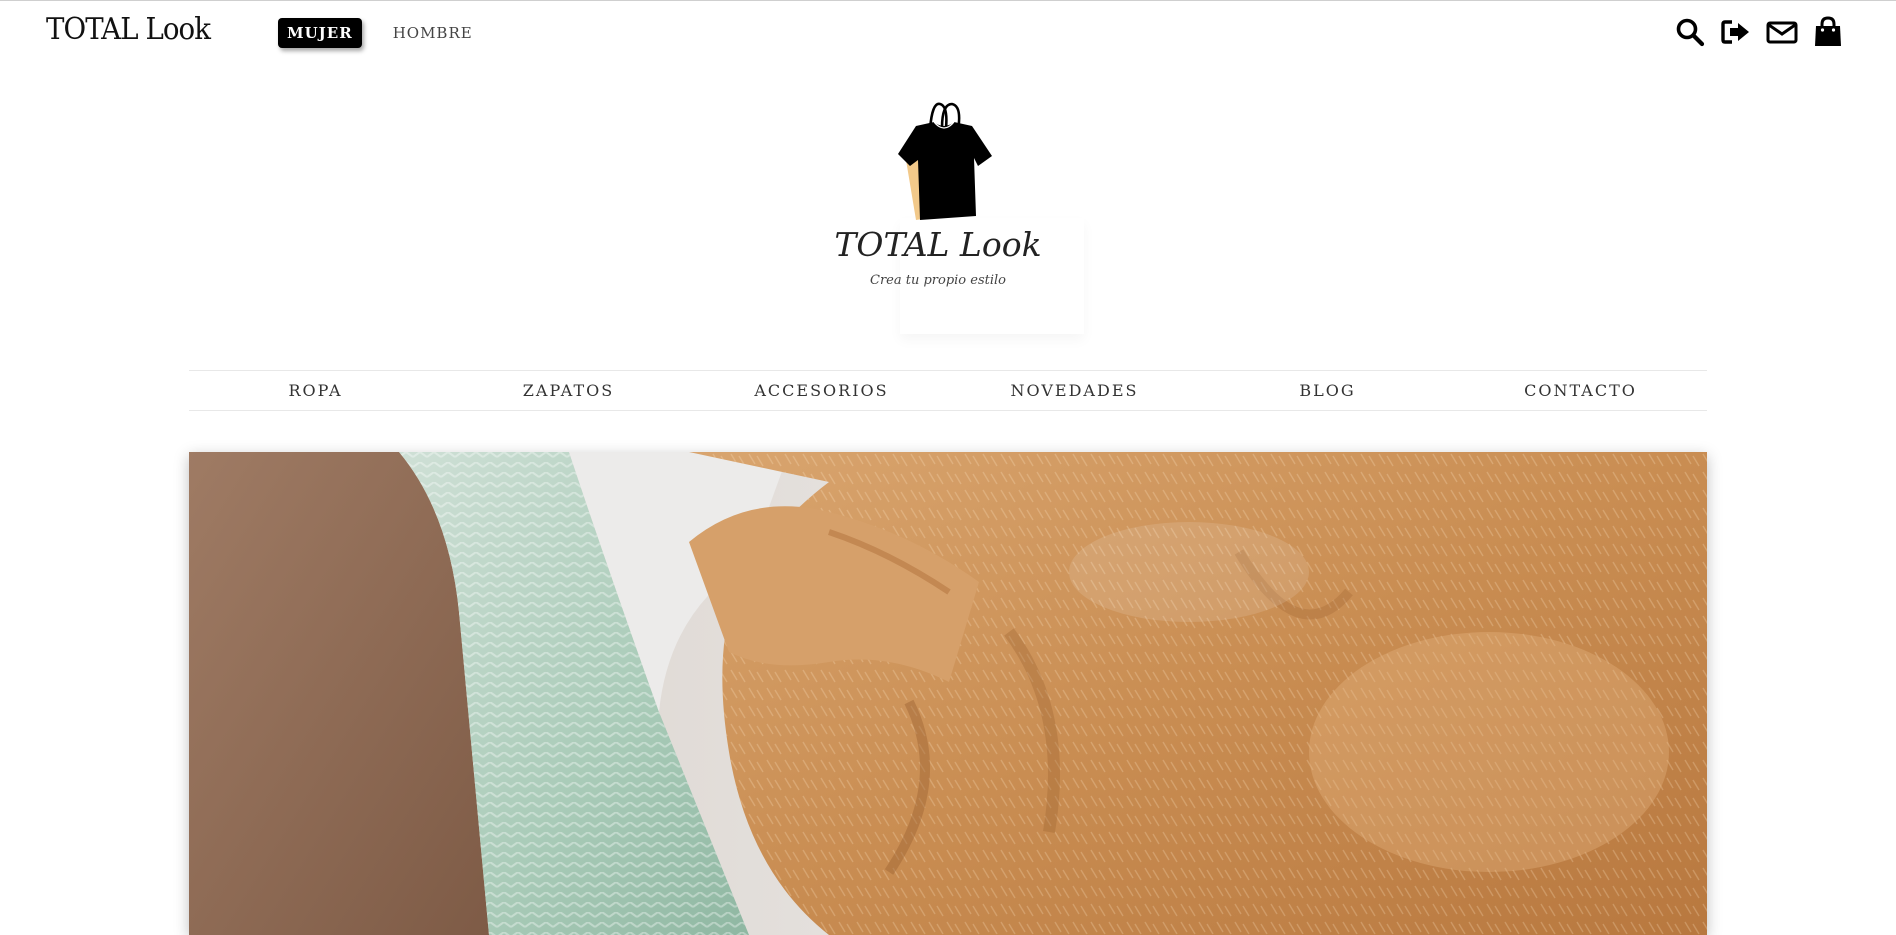  Describe the element at coordinates (315, 390) in the screenshot. I see `nav-item-ropa: ROPA` at that location.